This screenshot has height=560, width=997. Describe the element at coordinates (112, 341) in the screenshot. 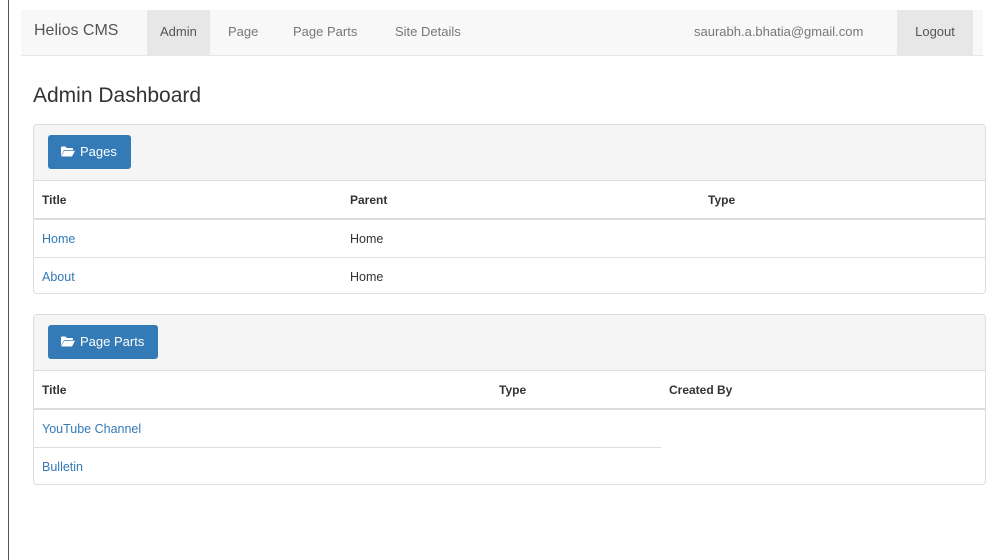

I see `page-parts-button-label: Page Parts` at that location.